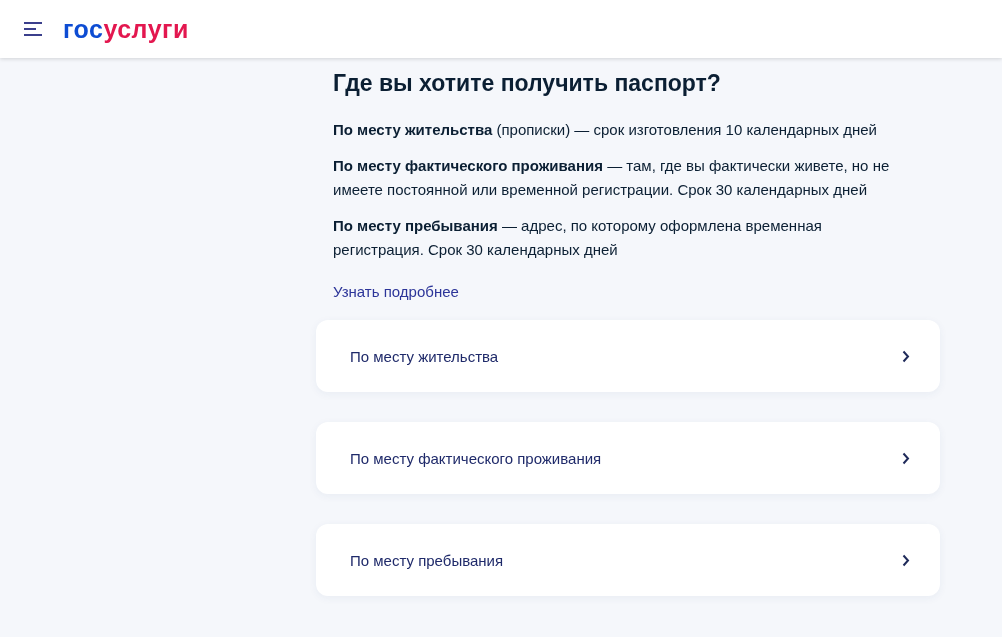  What do you see at coordinates (628, 458) in the screenshot?
I see `option-card: По месту фактического проживания` at bounding box center [628, 458].